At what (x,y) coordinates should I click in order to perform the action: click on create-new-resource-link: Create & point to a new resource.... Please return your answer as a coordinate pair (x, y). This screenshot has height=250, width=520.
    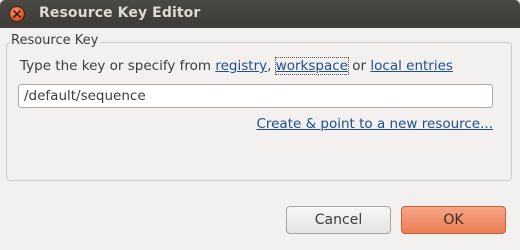
    Looking at the image, I should click on (374, 124).